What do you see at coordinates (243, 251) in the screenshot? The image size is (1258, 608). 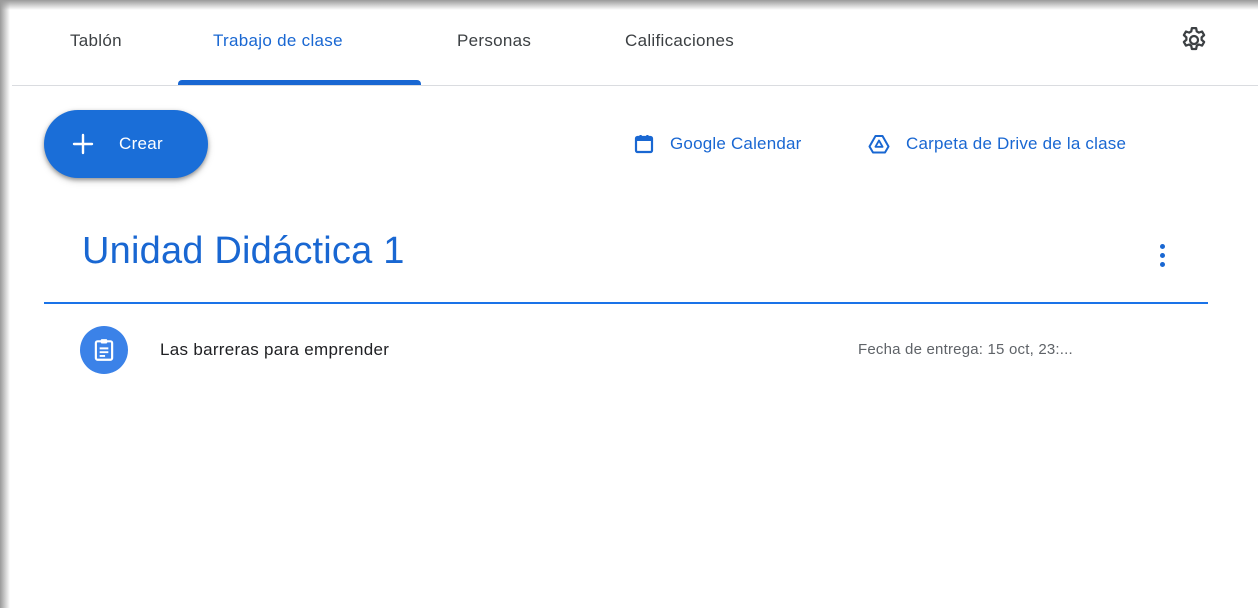 I see `topic-title: Unidad Didáctica 1` at bounding box center [243, 251].